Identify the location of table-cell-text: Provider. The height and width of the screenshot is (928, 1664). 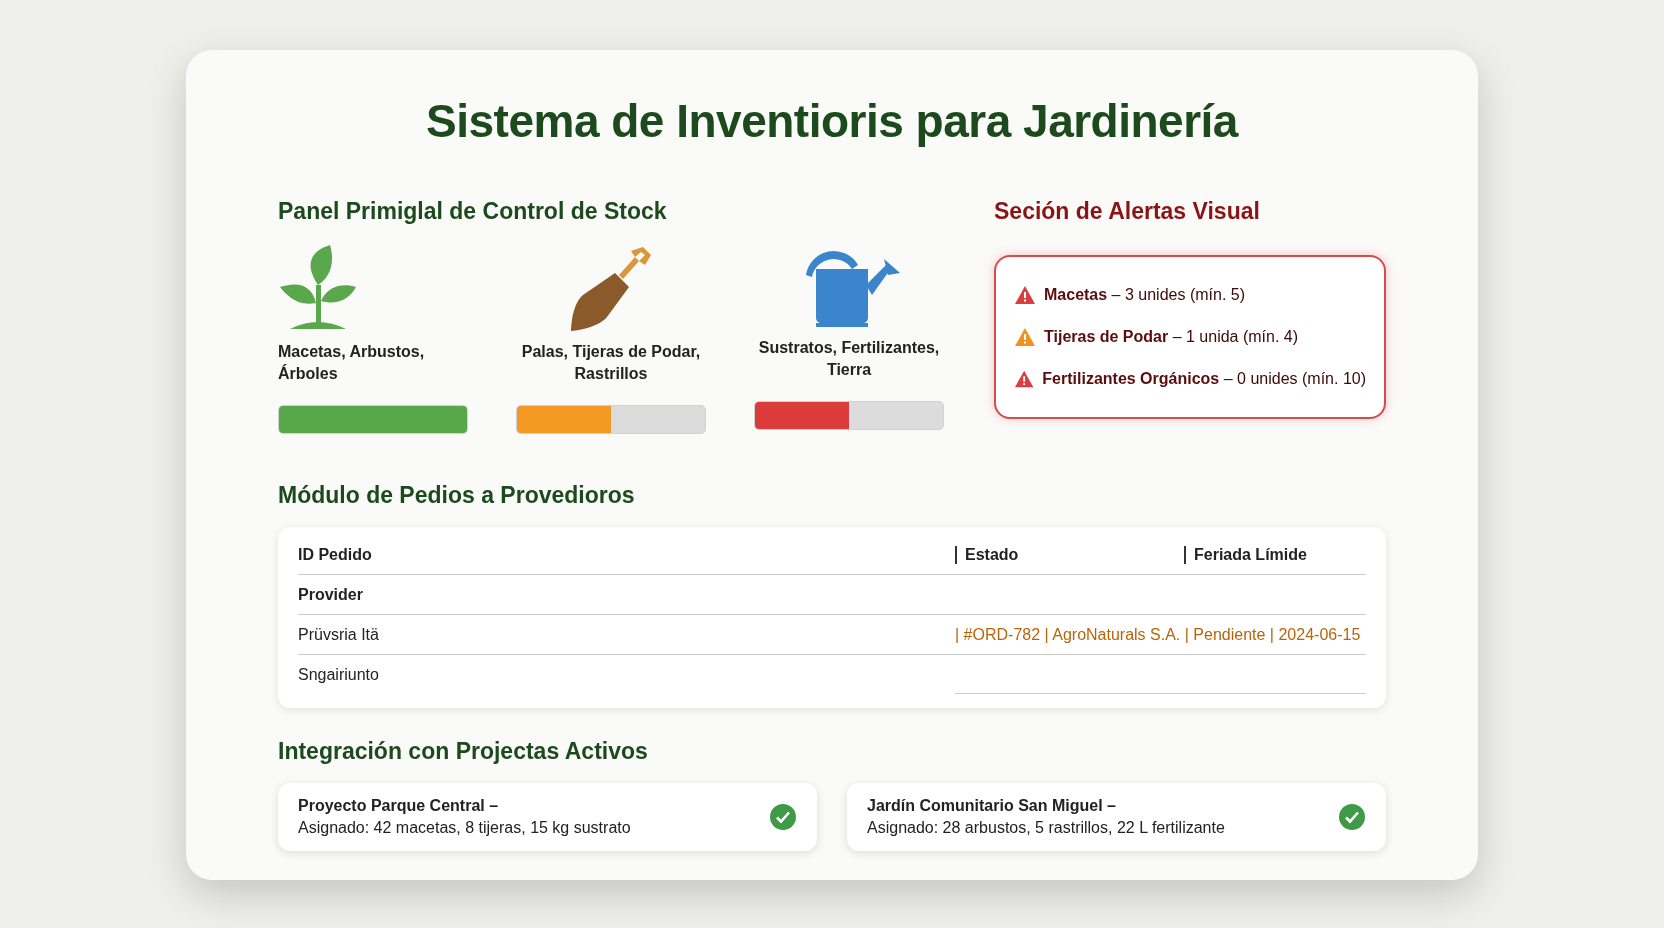
(331, 594).